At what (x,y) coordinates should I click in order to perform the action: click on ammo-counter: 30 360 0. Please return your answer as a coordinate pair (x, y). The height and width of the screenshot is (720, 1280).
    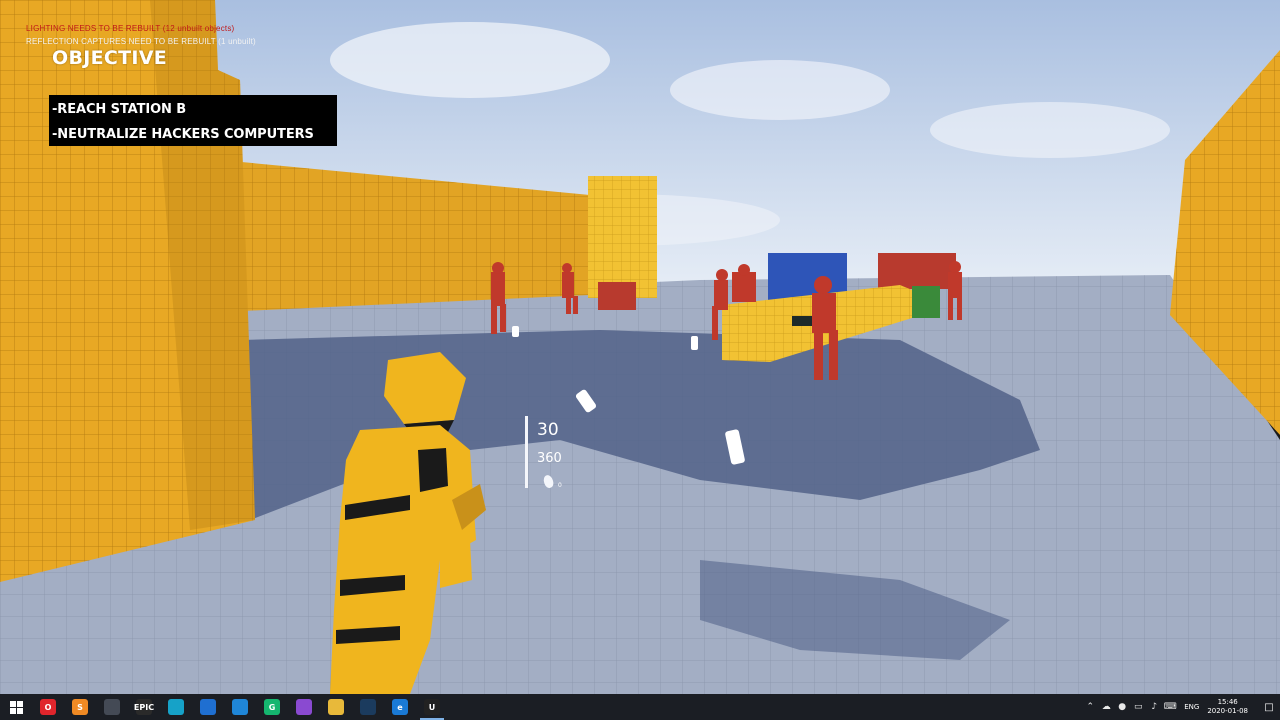
    Looking at the image, I should click on (555, 453).